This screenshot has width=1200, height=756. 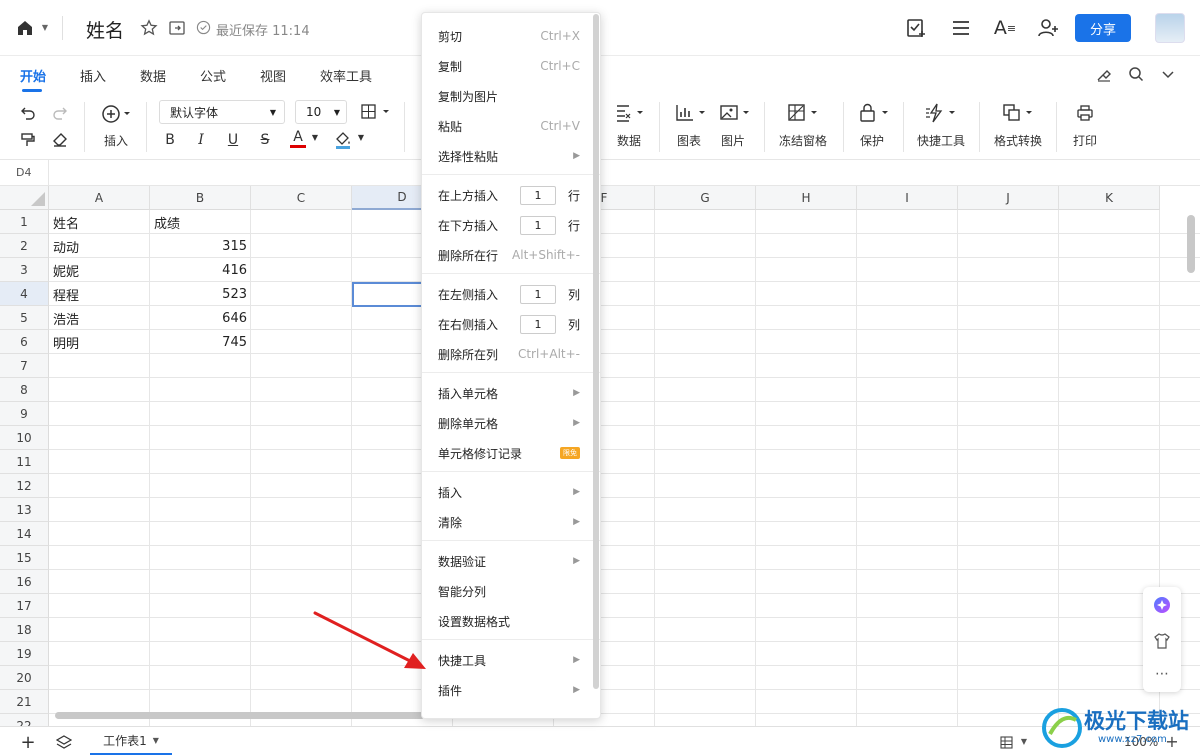 What do you see at coordinates (509, 294) in the screenshot?
I see `menu-item-insert-left: 在左侧插入 1 列` at bounding box center [509, 294].